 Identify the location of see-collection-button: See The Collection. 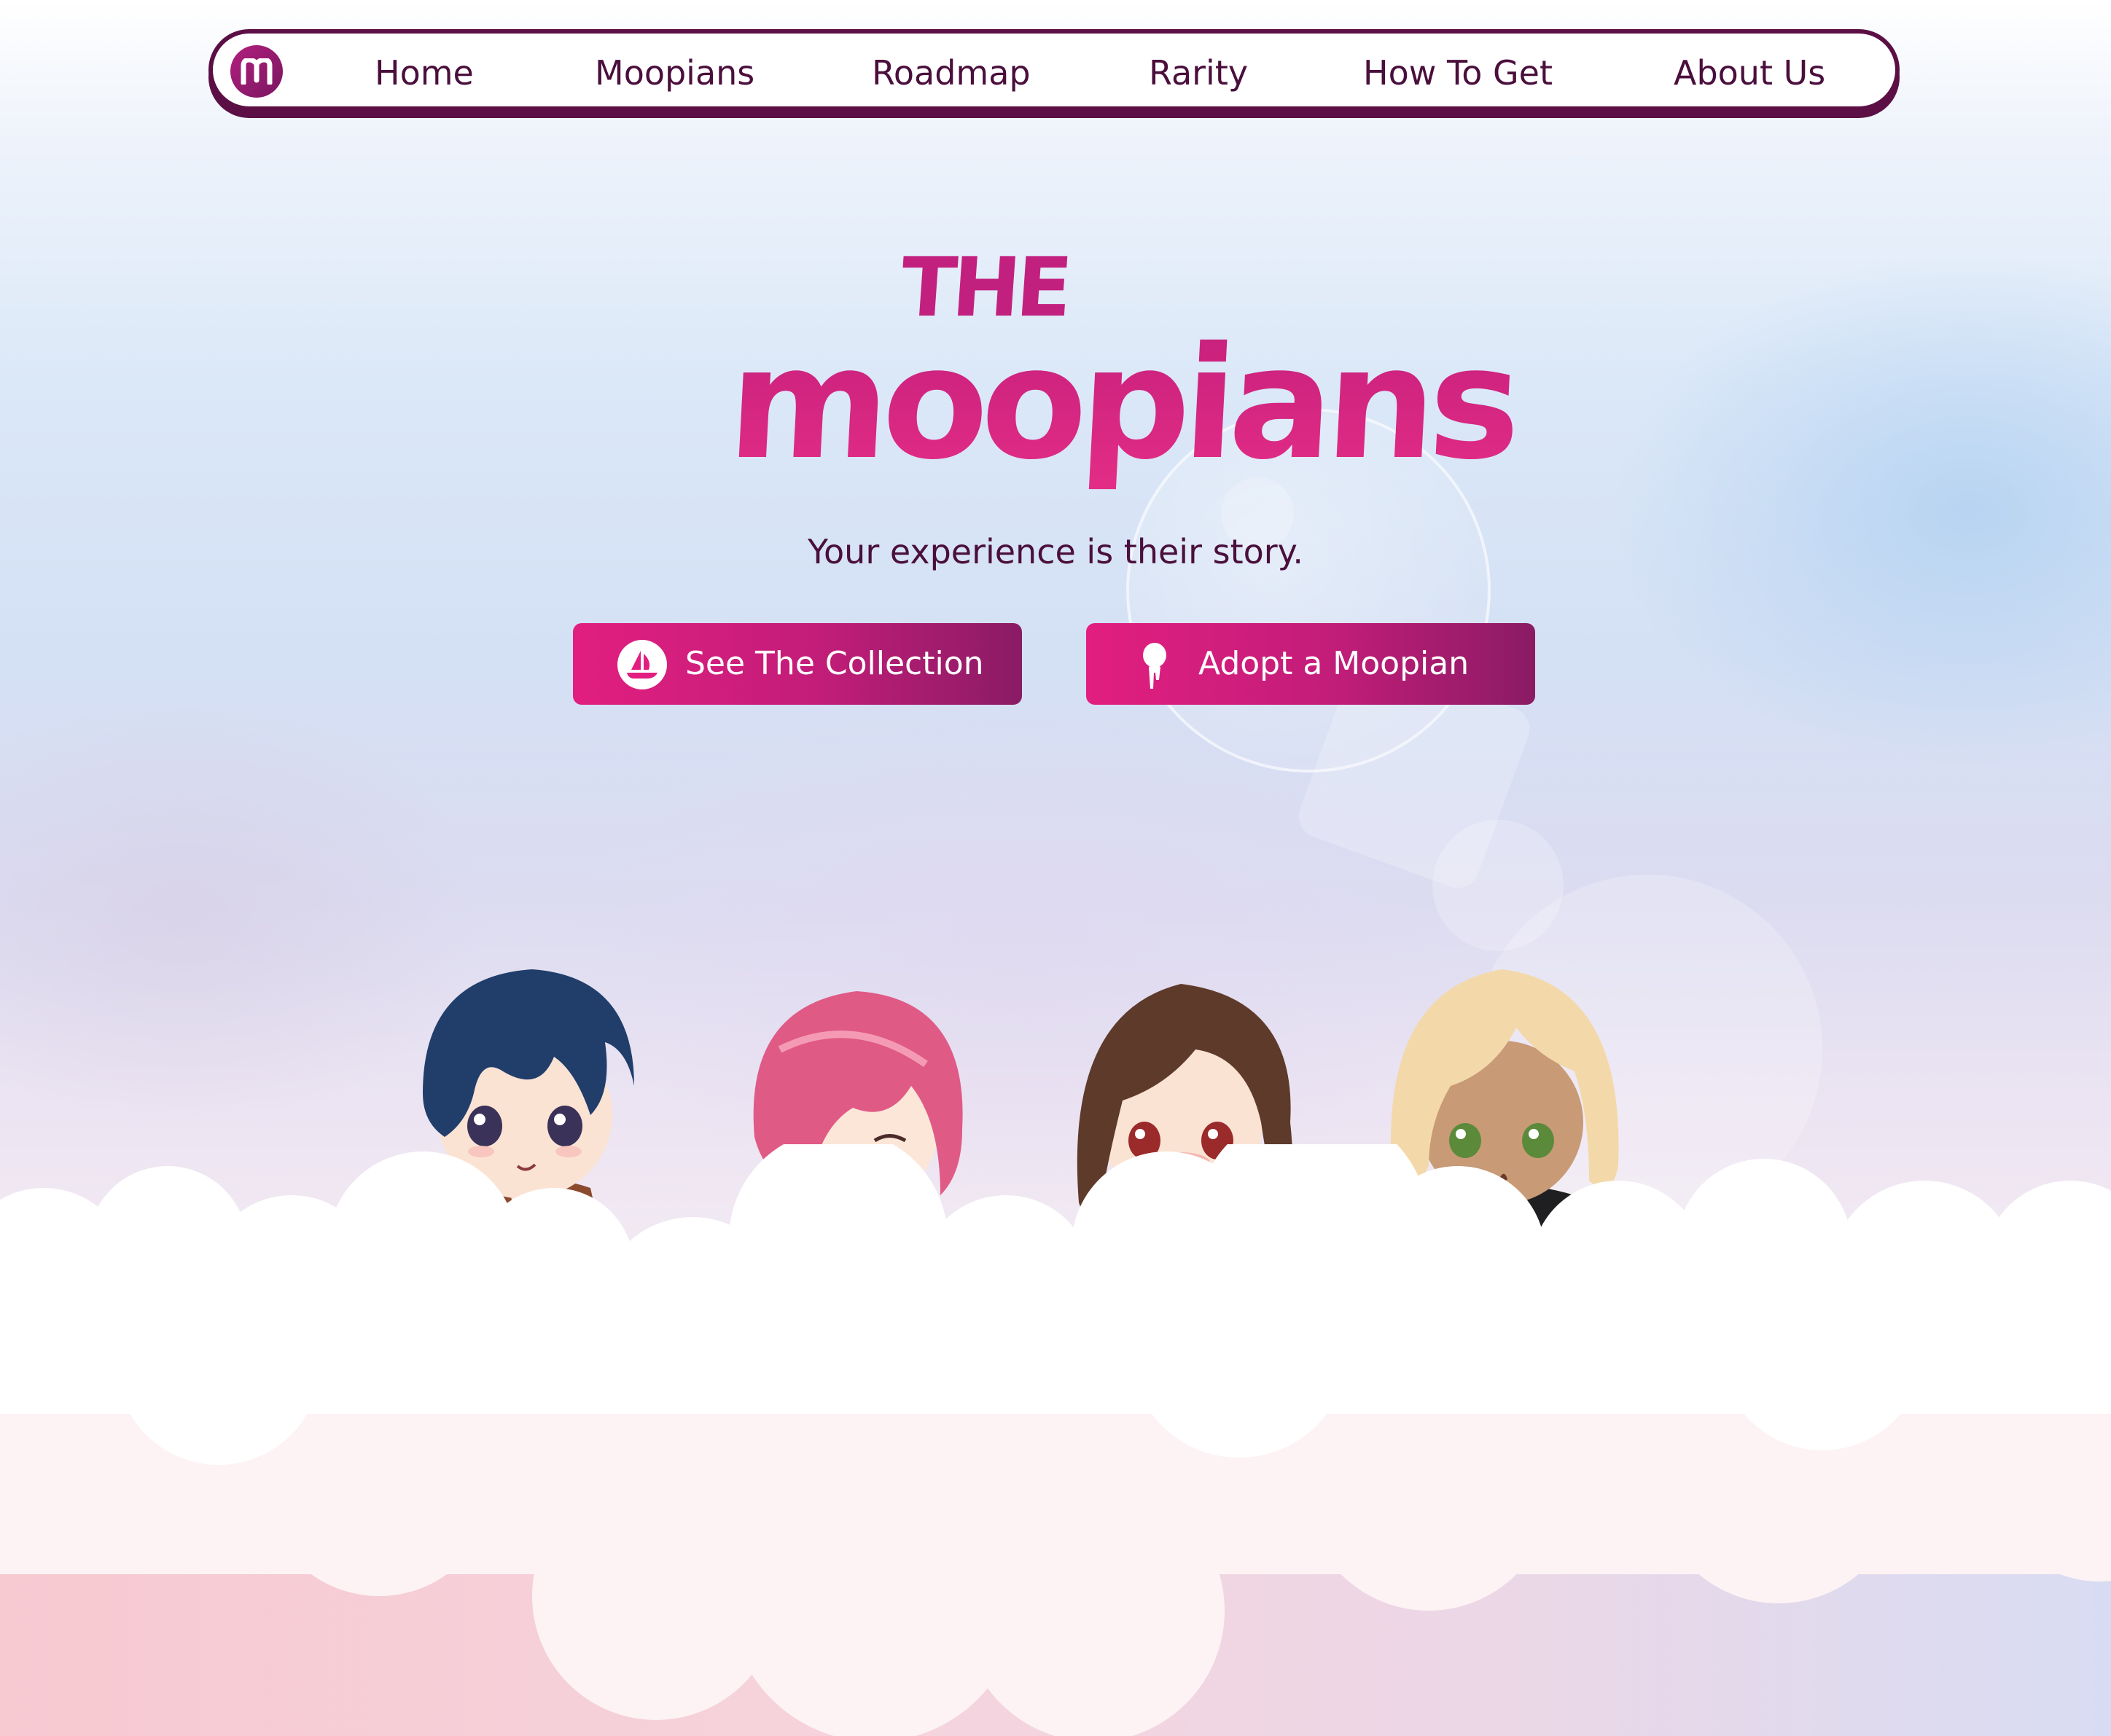
(797, 664).